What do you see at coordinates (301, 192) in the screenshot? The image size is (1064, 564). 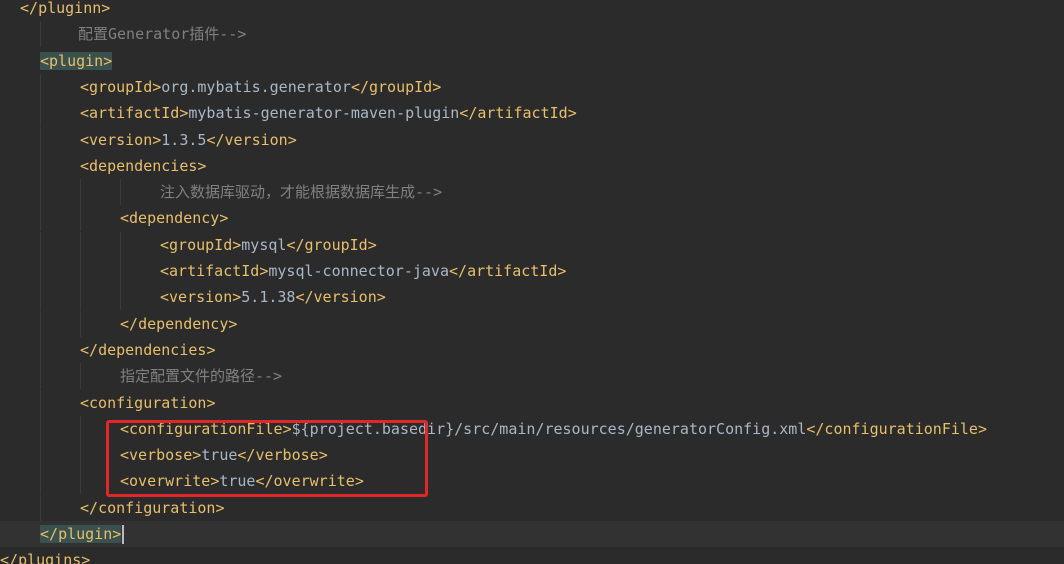 I see `code-content: 注入数据库驱动，才能根据数据库生成-->` at bounding box center [301, 192].